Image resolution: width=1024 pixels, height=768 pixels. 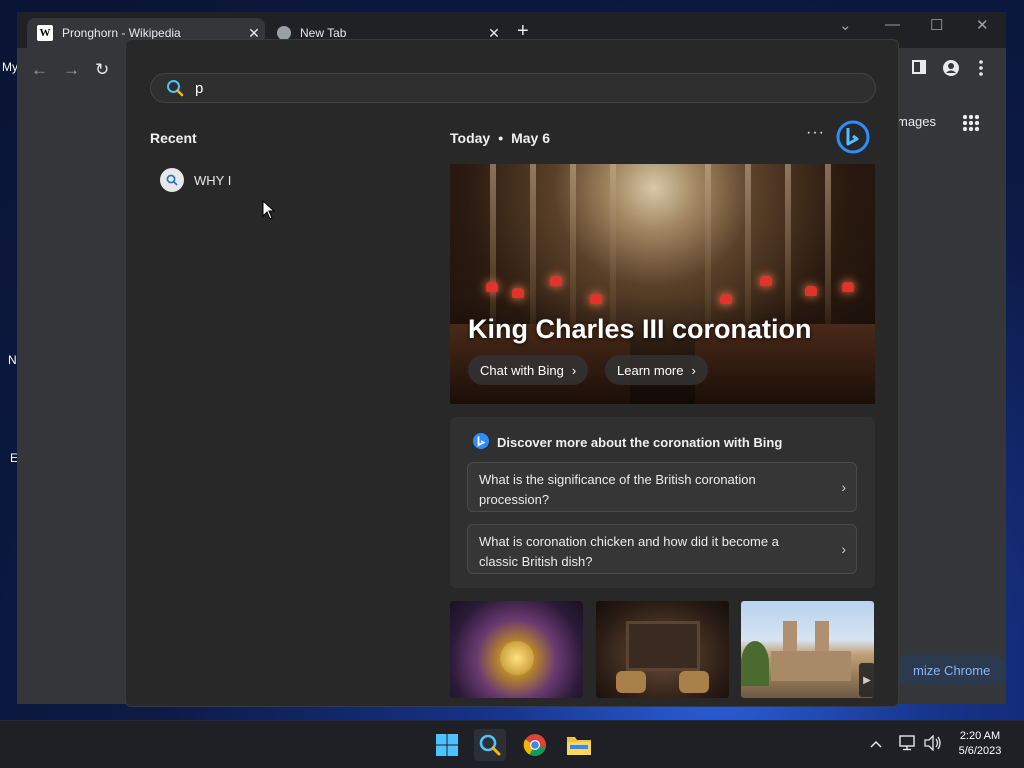 I want to click on mouse-cursor-icon, so click(x=269, y=210).